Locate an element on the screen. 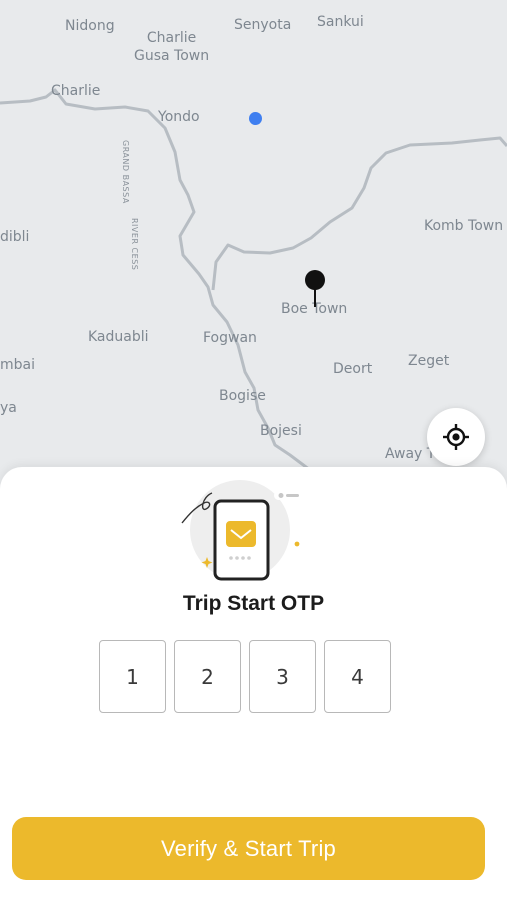 This screenshot has height=900, width=507. map-place-label: Zeget is located at coordinates (429, 361).